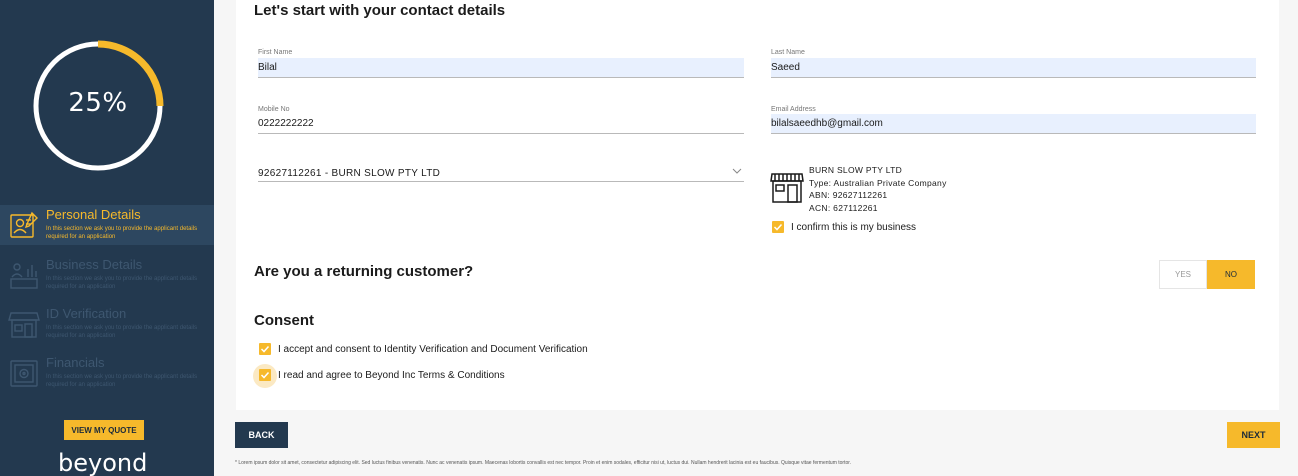 This screenshot has height=476, width=1298. What do you see at coordinates (284, 320) in the screenshot?
I see `consent-heading: Consent` at bounding box center [284, 320].